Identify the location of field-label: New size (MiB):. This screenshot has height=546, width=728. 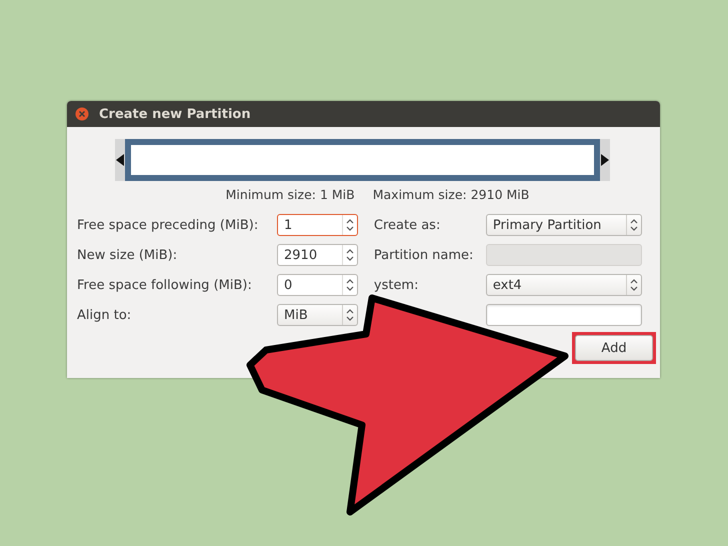
(127, 255).